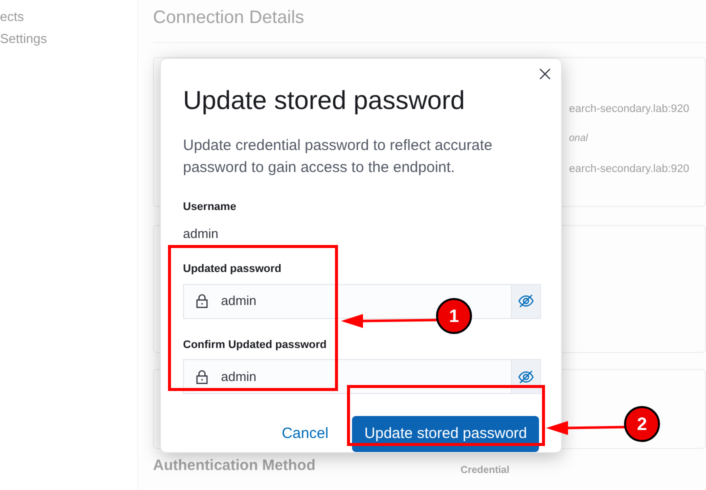  What do you see at coordinates (579, 139) in the screenshot?
I see `optional-label: onal` at bounding box center [579, 139].